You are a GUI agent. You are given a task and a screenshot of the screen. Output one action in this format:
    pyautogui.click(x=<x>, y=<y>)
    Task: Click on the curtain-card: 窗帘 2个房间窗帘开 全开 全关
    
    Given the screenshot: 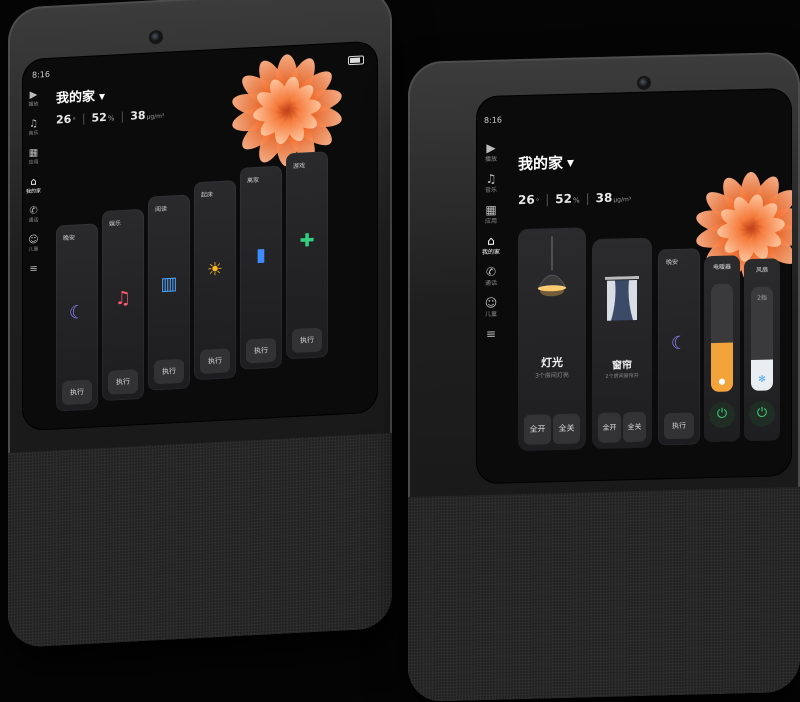 What is the action you would take?
    pyautogui.click(x=622, y=343)
    